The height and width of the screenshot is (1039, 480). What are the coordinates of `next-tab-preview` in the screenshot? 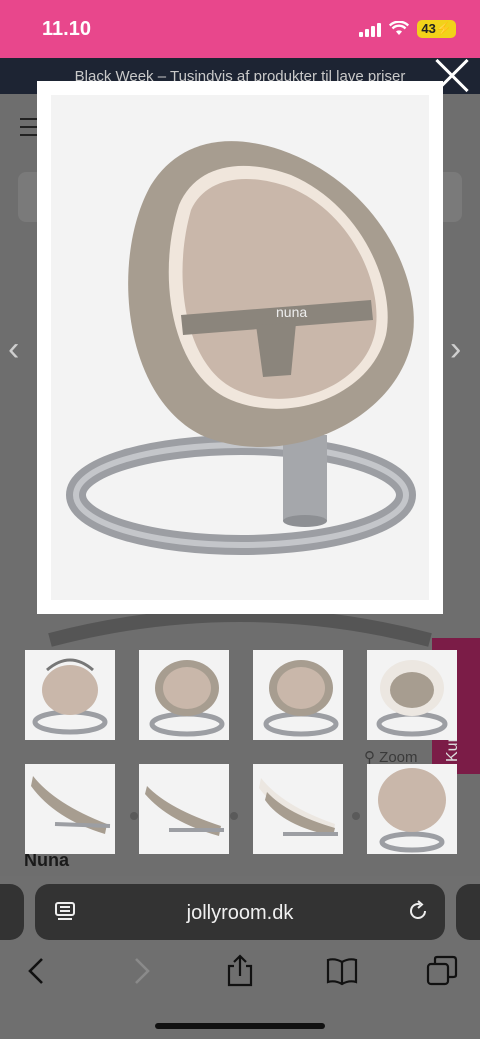 It's located at (468, 912).